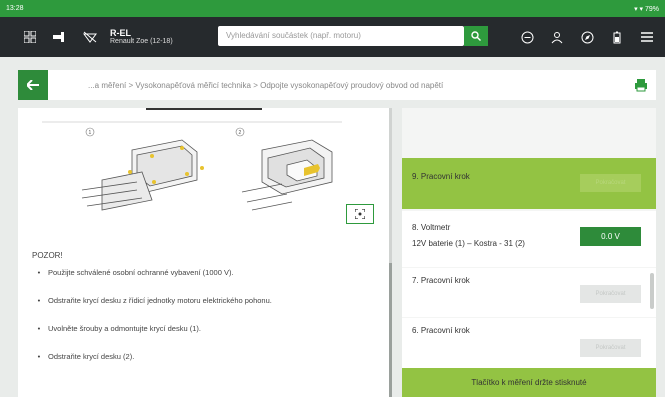  I want to click on printer-icon, so click(641, 85).